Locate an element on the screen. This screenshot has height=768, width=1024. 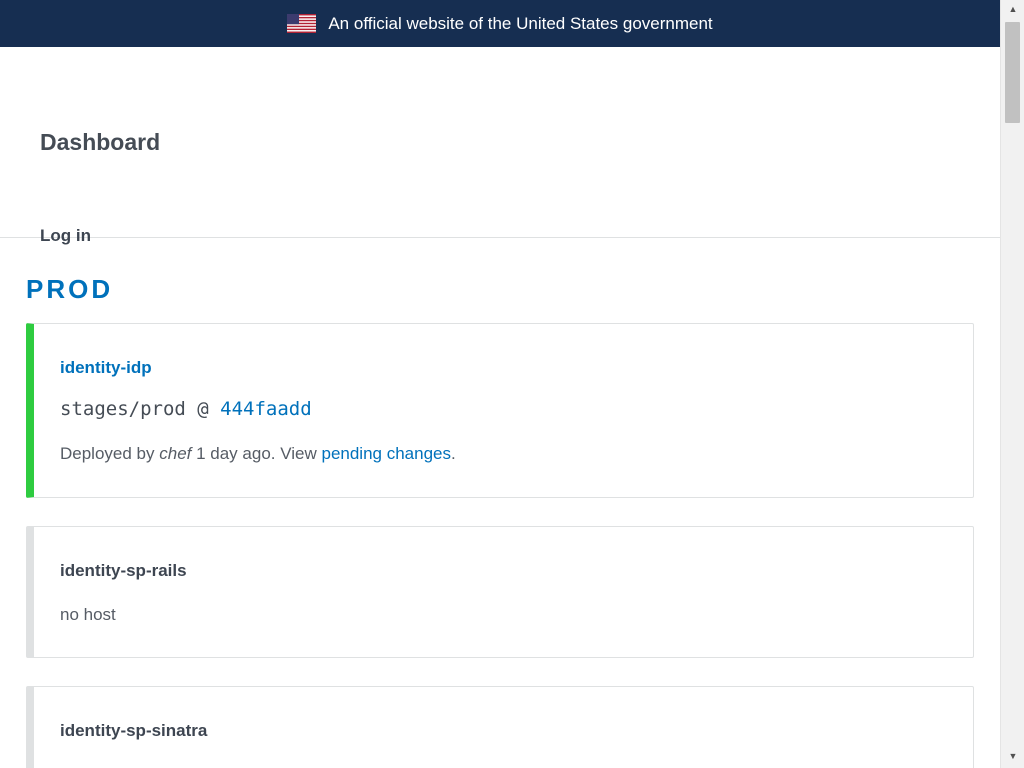
scroll-up-arrow-icon: ▲ is located at coordinates (1012, 8).